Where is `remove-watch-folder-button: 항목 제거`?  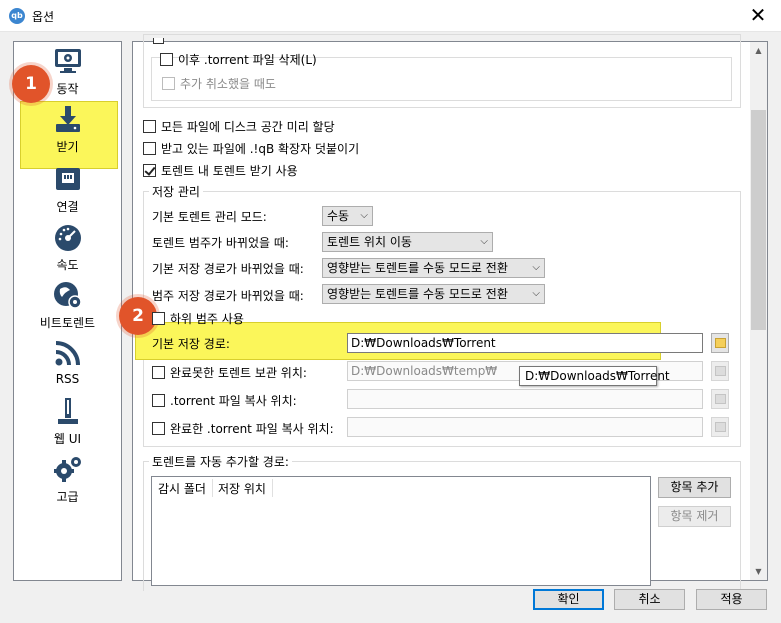
remove-watch-folder-button: 항목 제거 is located at coordinates (694, 516).